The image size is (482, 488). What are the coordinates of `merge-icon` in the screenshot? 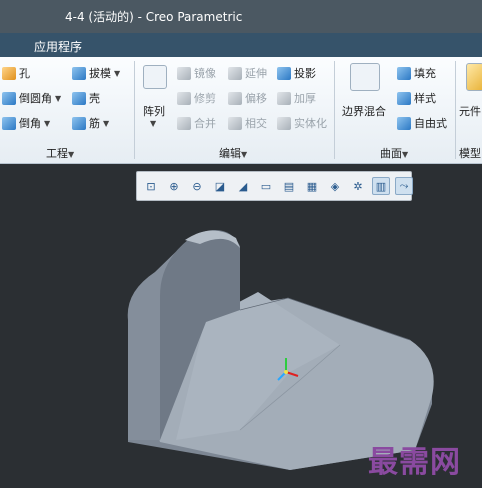 It's located at (184, 123).